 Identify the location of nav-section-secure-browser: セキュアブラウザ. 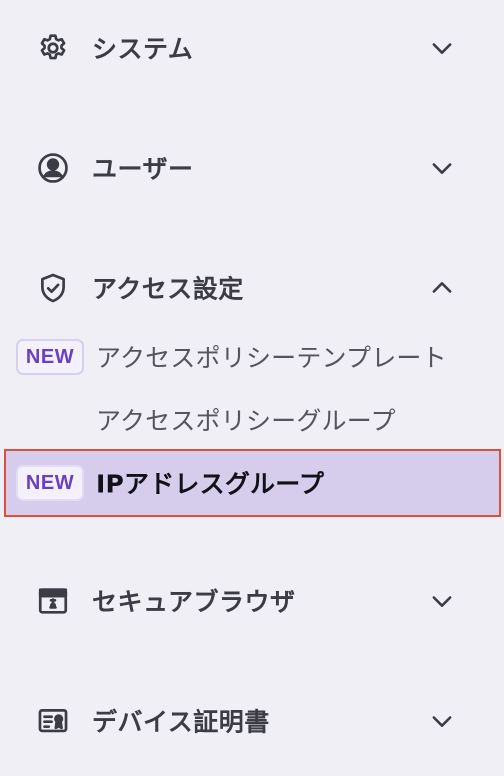
(252, 601).